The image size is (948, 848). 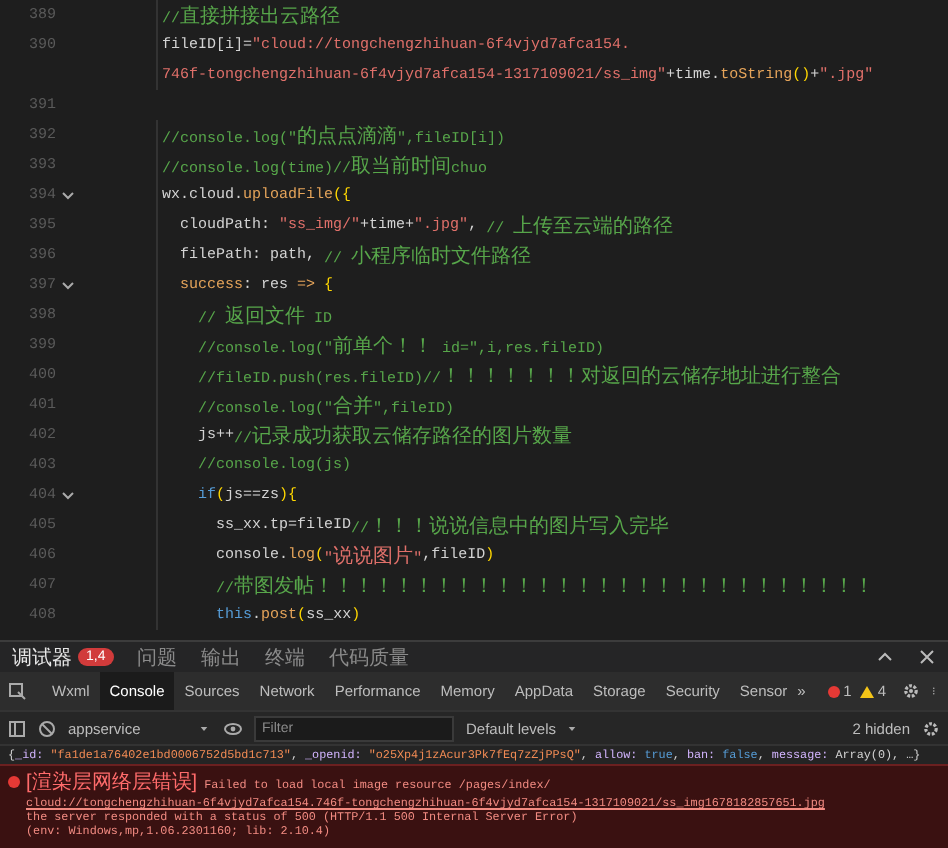 What do you see at coordinates (885, 657) in the screenshot?
I see `chevron-up-icon` at bounding box center [885, 657].